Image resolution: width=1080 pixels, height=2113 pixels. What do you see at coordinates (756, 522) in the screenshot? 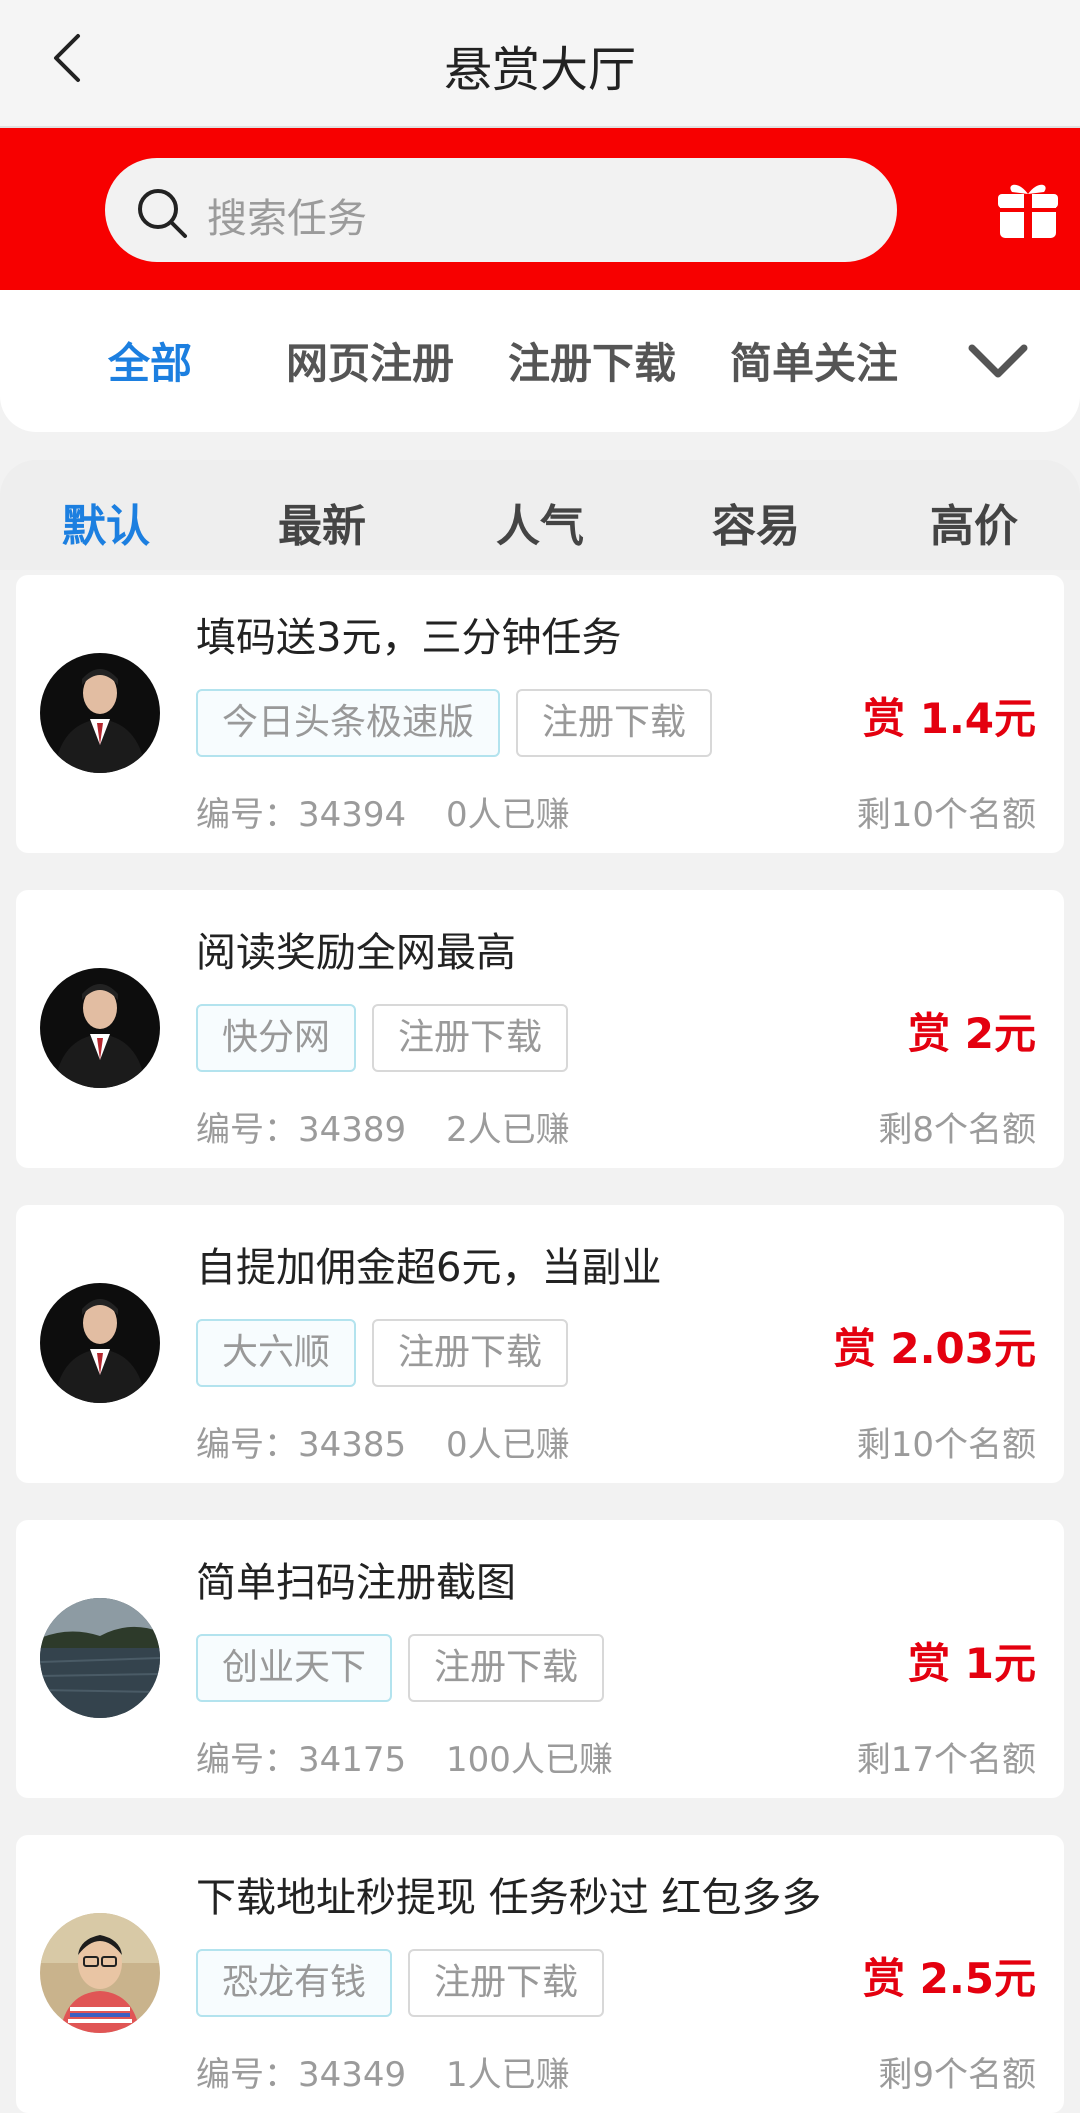
I see `sort-tab-easy: 容易` at bounding box center [756, 522].